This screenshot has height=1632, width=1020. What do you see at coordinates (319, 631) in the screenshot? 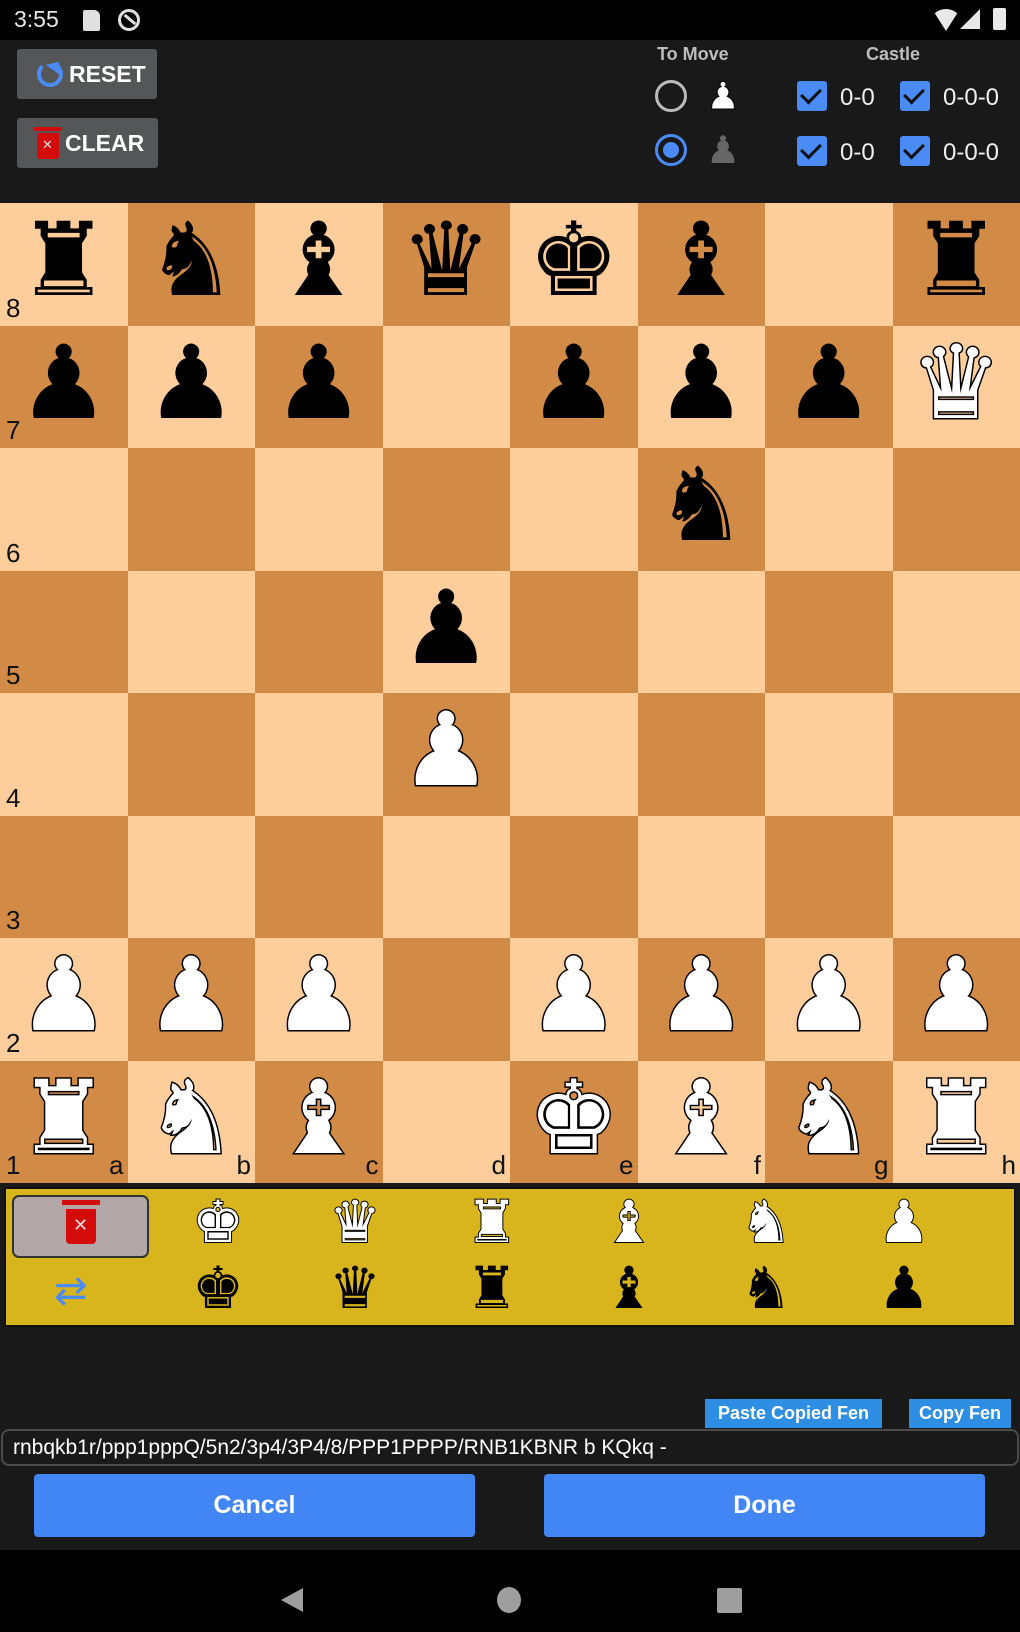
I see `square-c5` at bounding box center [319, 631].